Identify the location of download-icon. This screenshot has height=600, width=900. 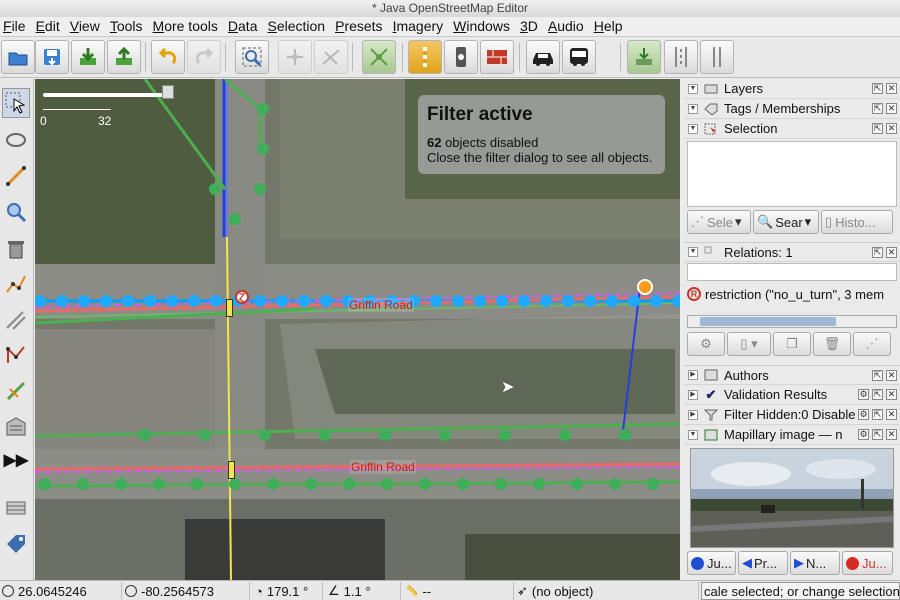
(88, 57).